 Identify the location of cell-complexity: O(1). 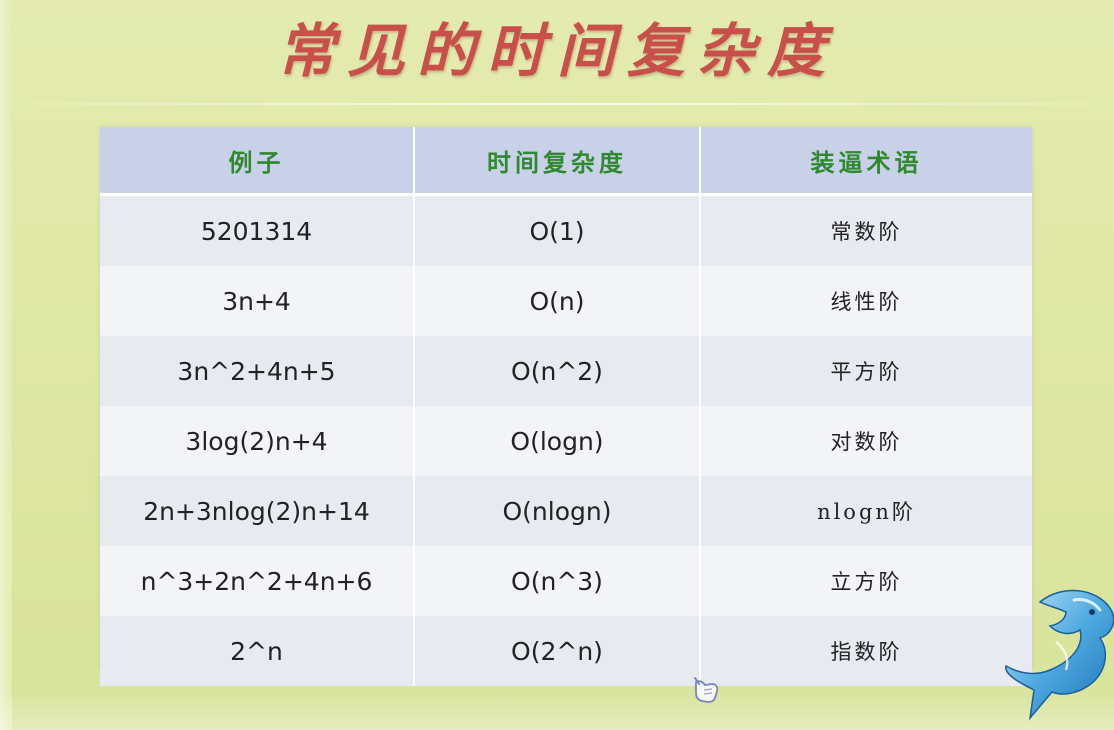
(557, 230).